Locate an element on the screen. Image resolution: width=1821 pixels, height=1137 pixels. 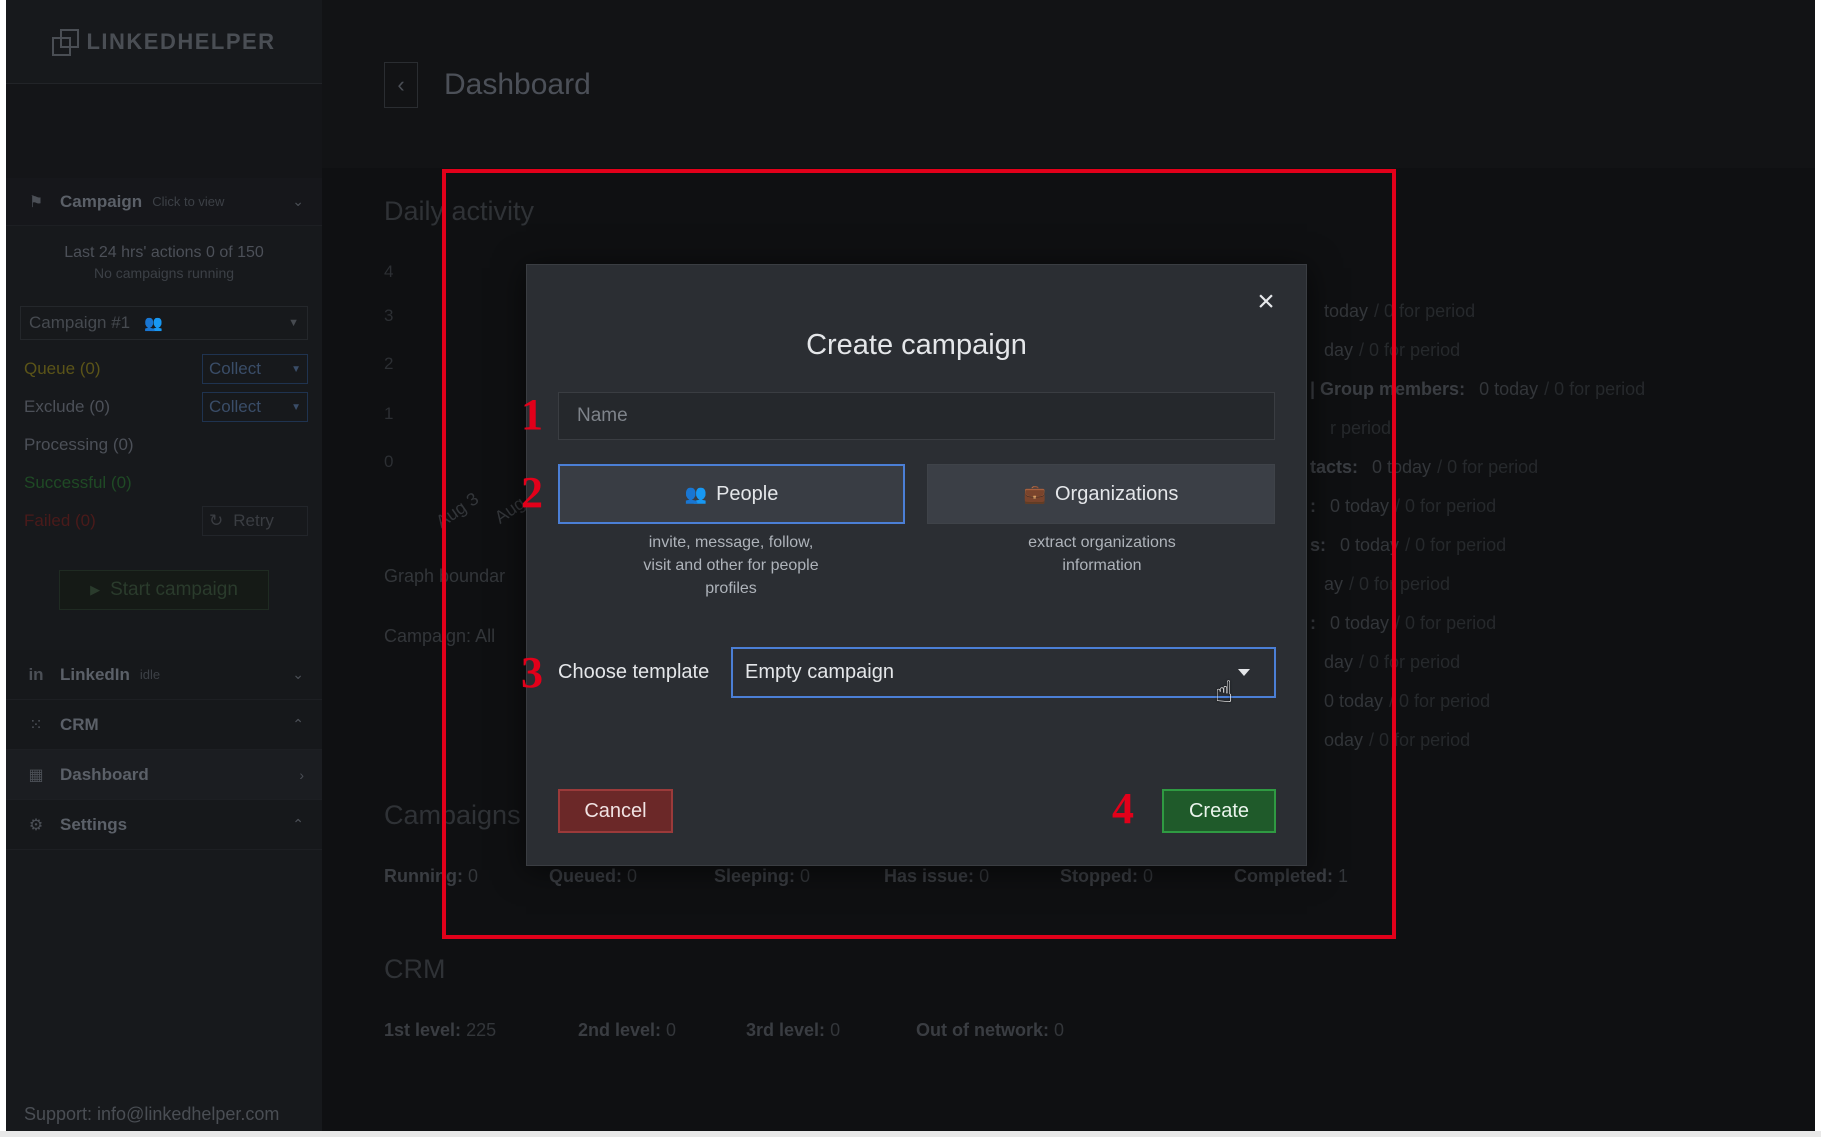
play-icon: ▶ is located at coordinates (95, 589).